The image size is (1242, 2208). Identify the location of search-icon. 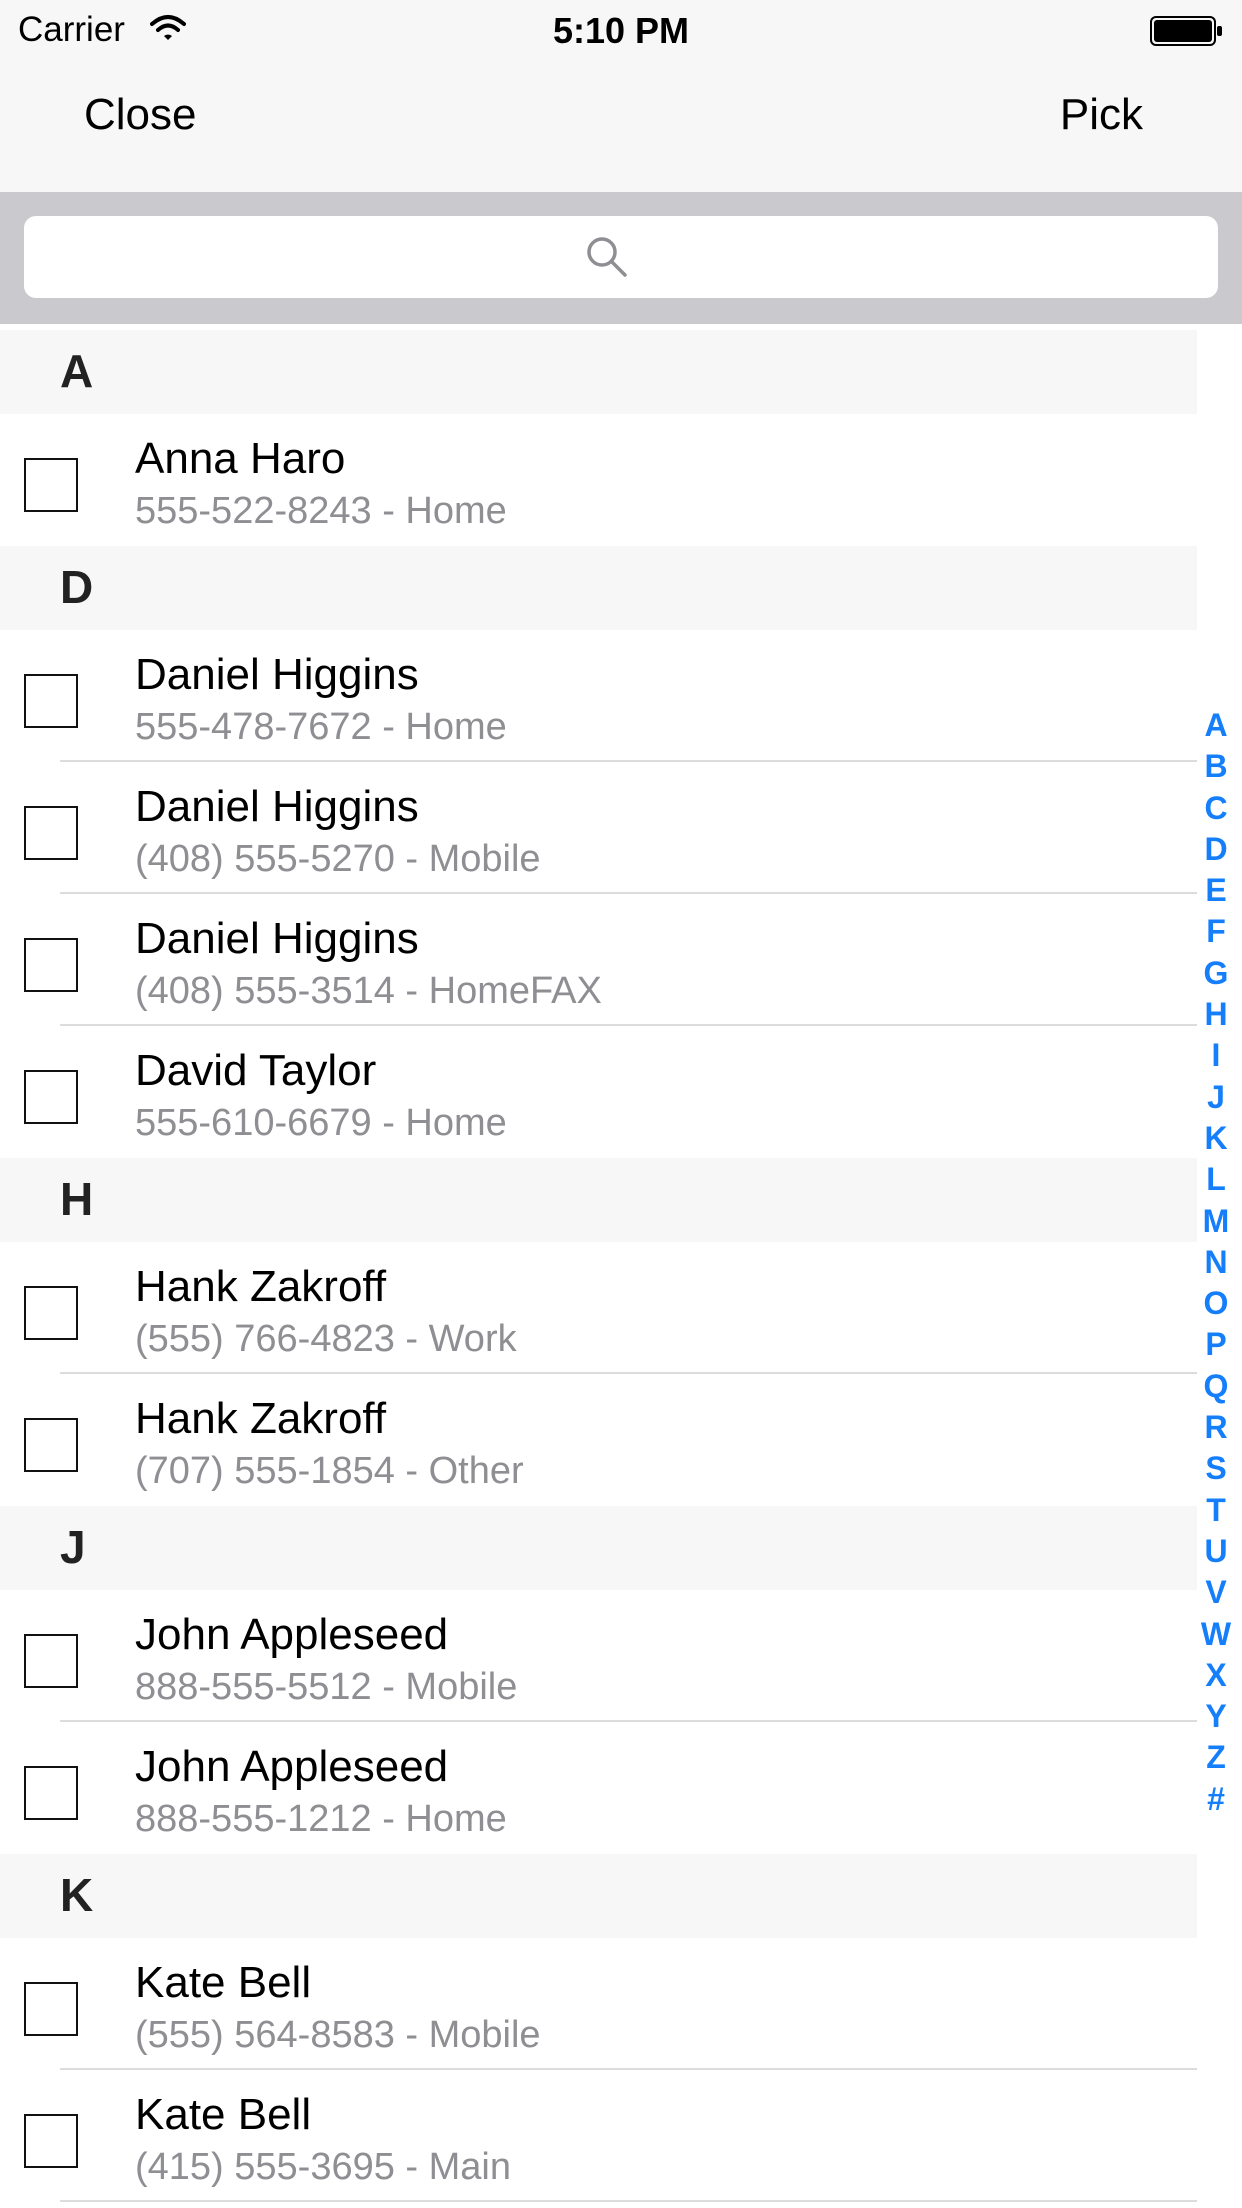
(607, 259).